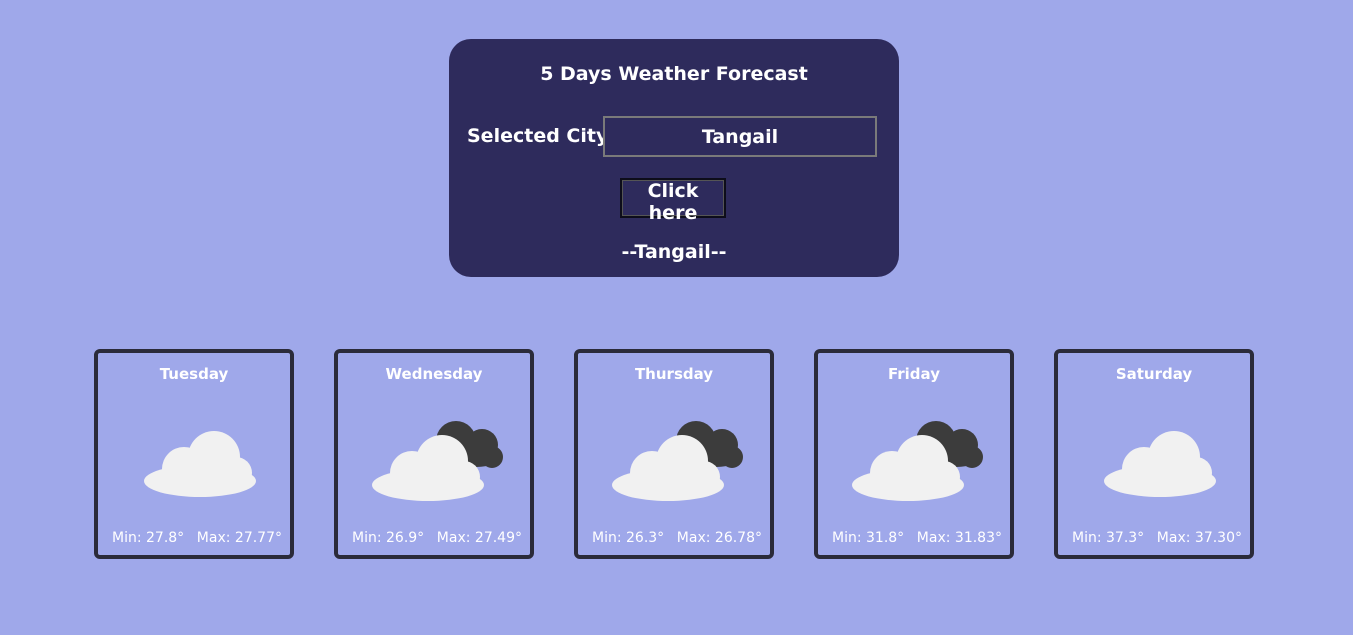 The image size is (1353, 635). Describe the element at coordinates (719, 538) in the screenshot. I see `temp-max: Max: 26.78°` at that location.